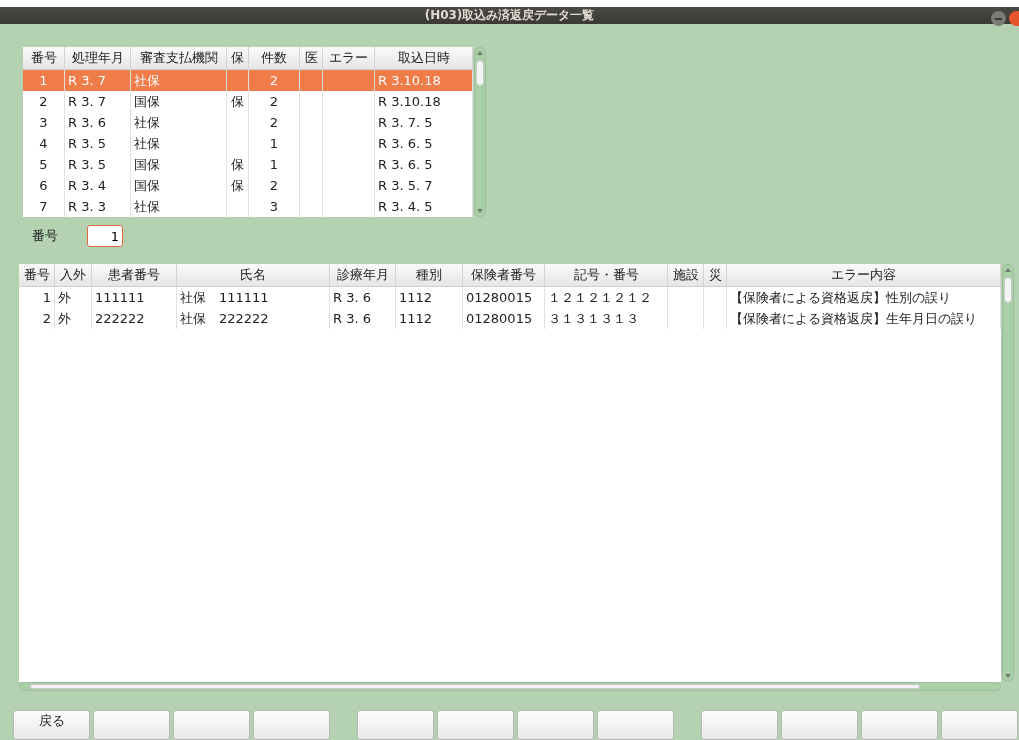  I want to click on column-header: 診療年月, so click(363, 275).